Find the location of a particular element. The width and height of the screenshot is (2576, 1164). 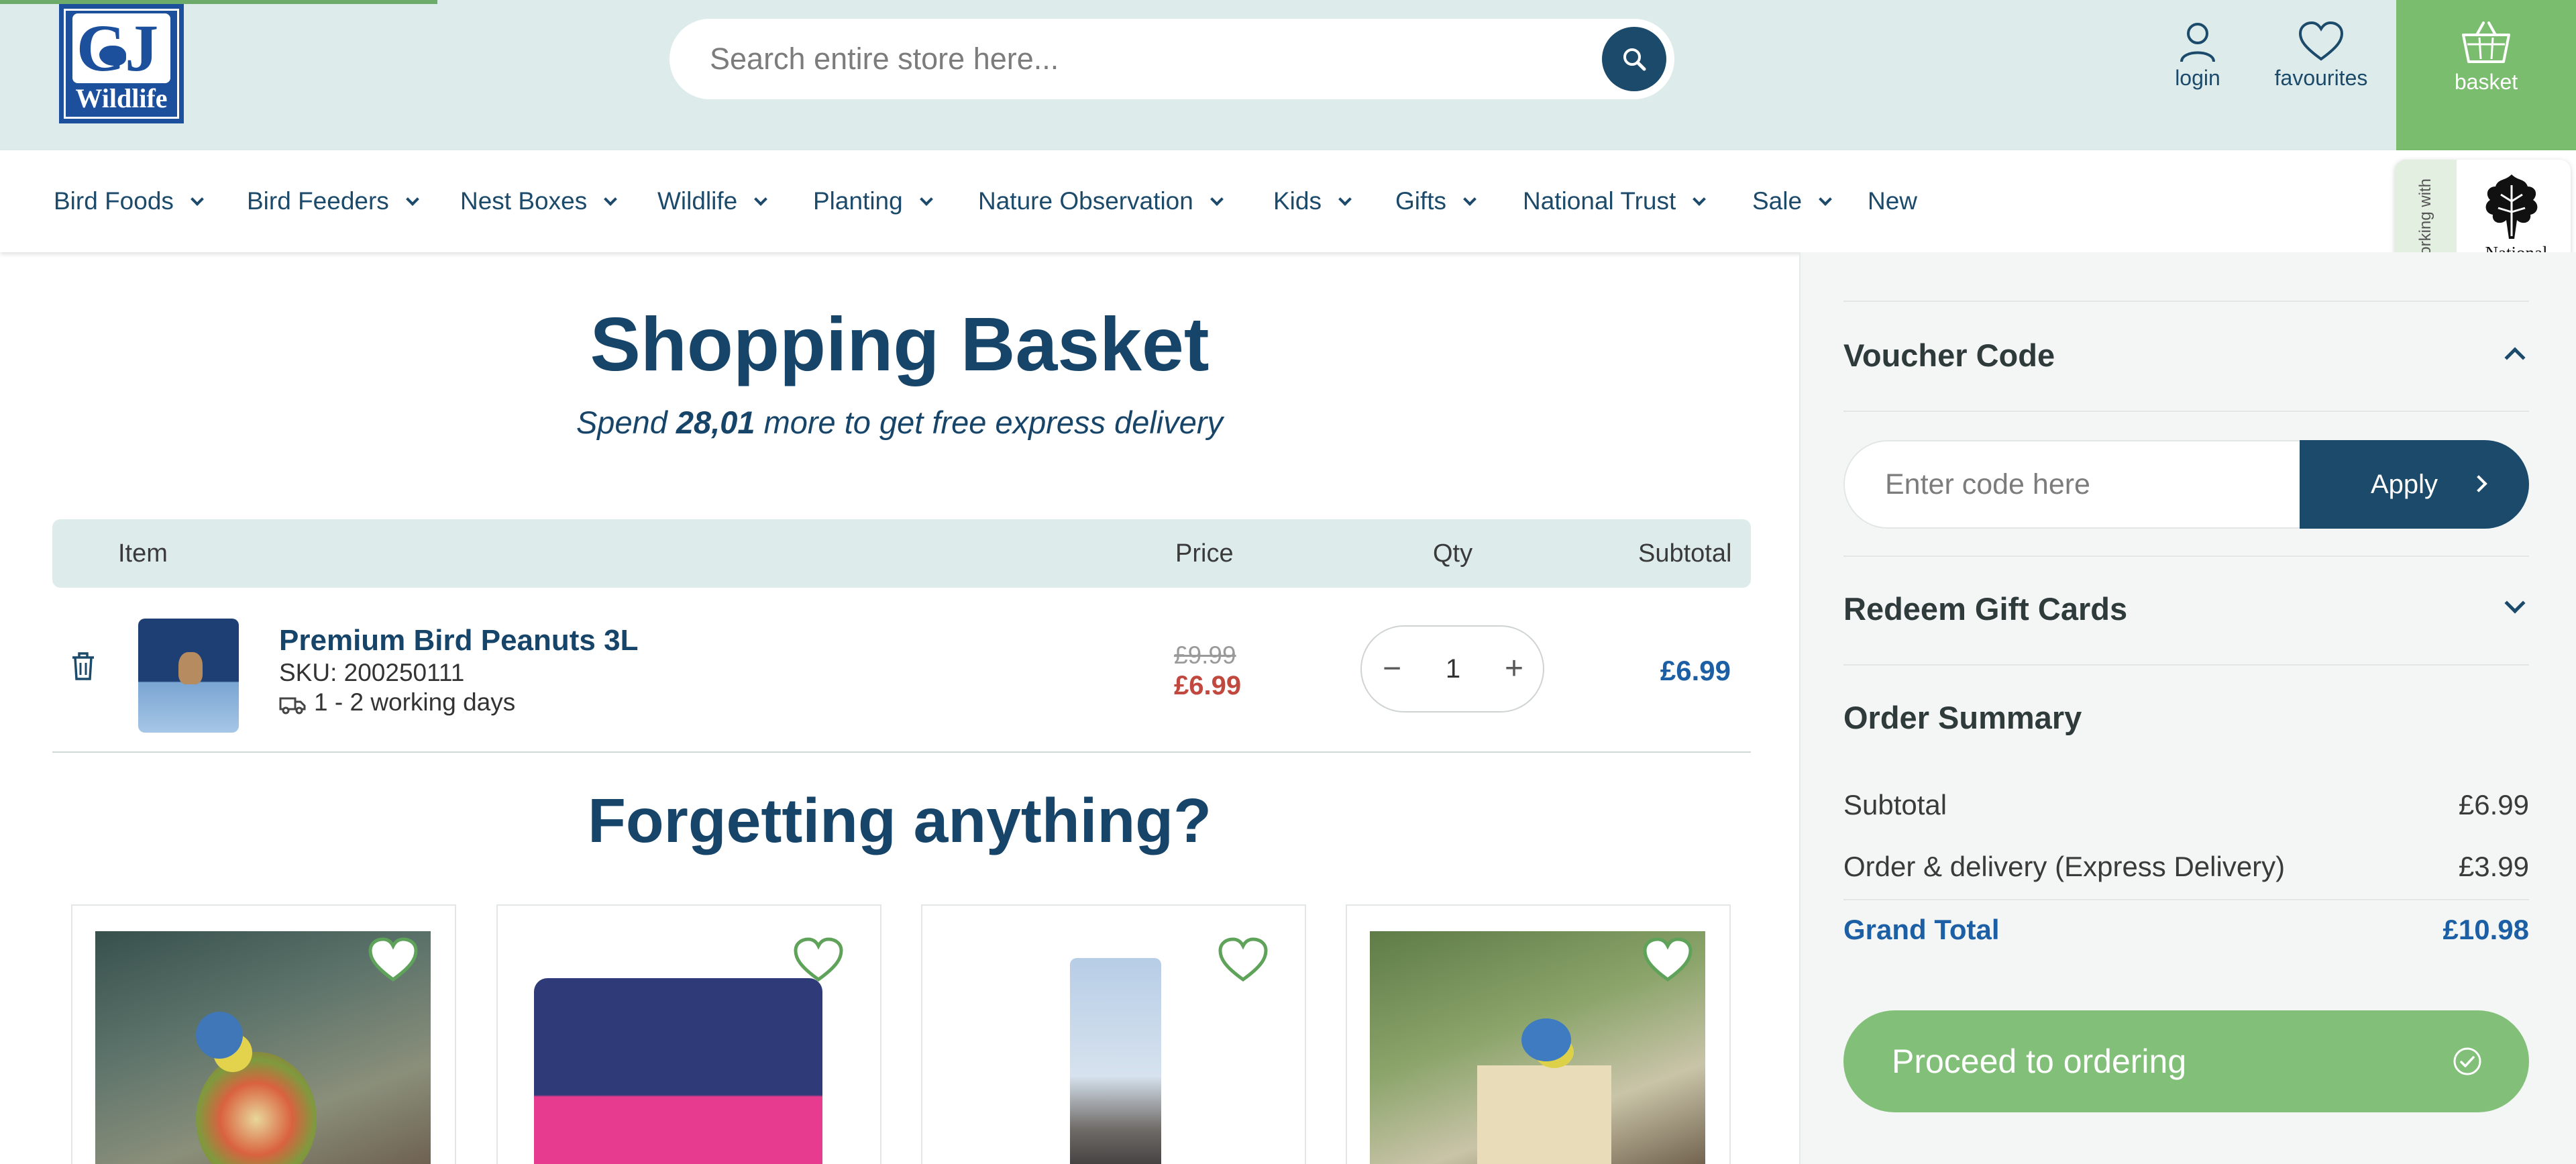

nav-item-gifts: Gifts is located at coordinates (1436, 201).